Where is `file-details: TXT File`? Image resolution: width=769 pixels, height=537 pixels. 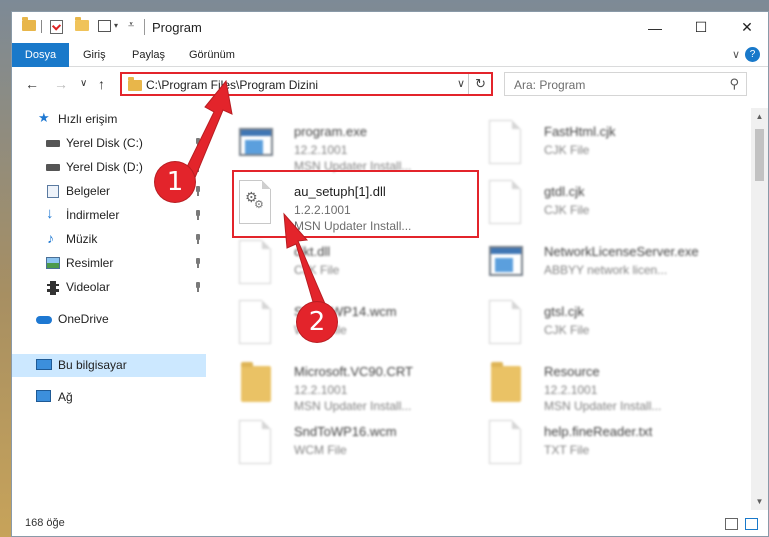 file-details: TXT File is located at coordinates (567, 450).